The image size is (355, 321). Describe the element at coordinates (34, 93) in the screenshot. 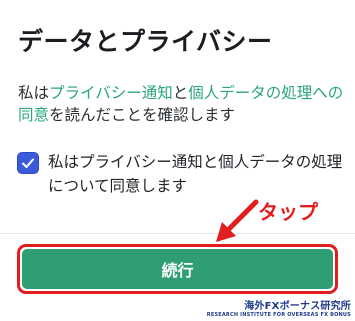

I see `consent-prefix: 私は` at that location.